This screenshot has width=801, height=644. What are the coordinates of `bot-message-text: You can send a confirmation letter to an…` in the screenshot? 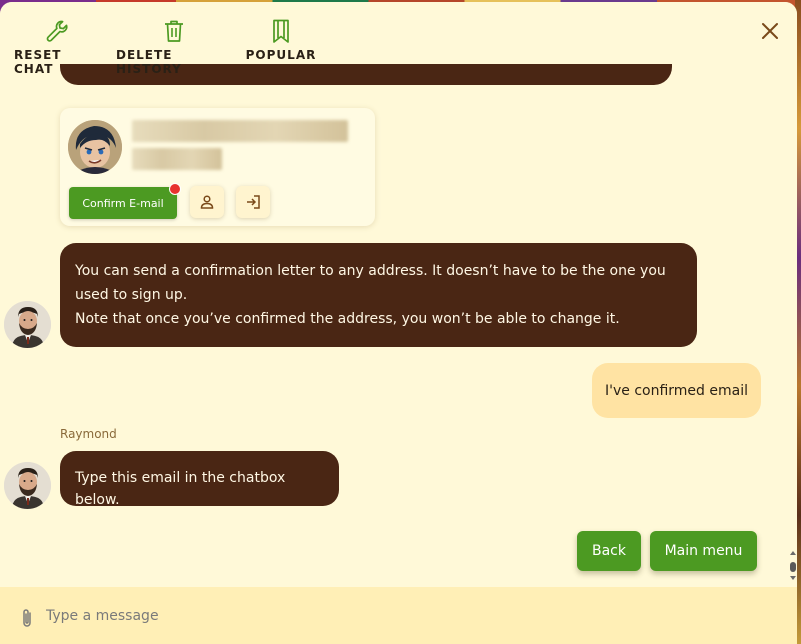 It's located at (370, 283).